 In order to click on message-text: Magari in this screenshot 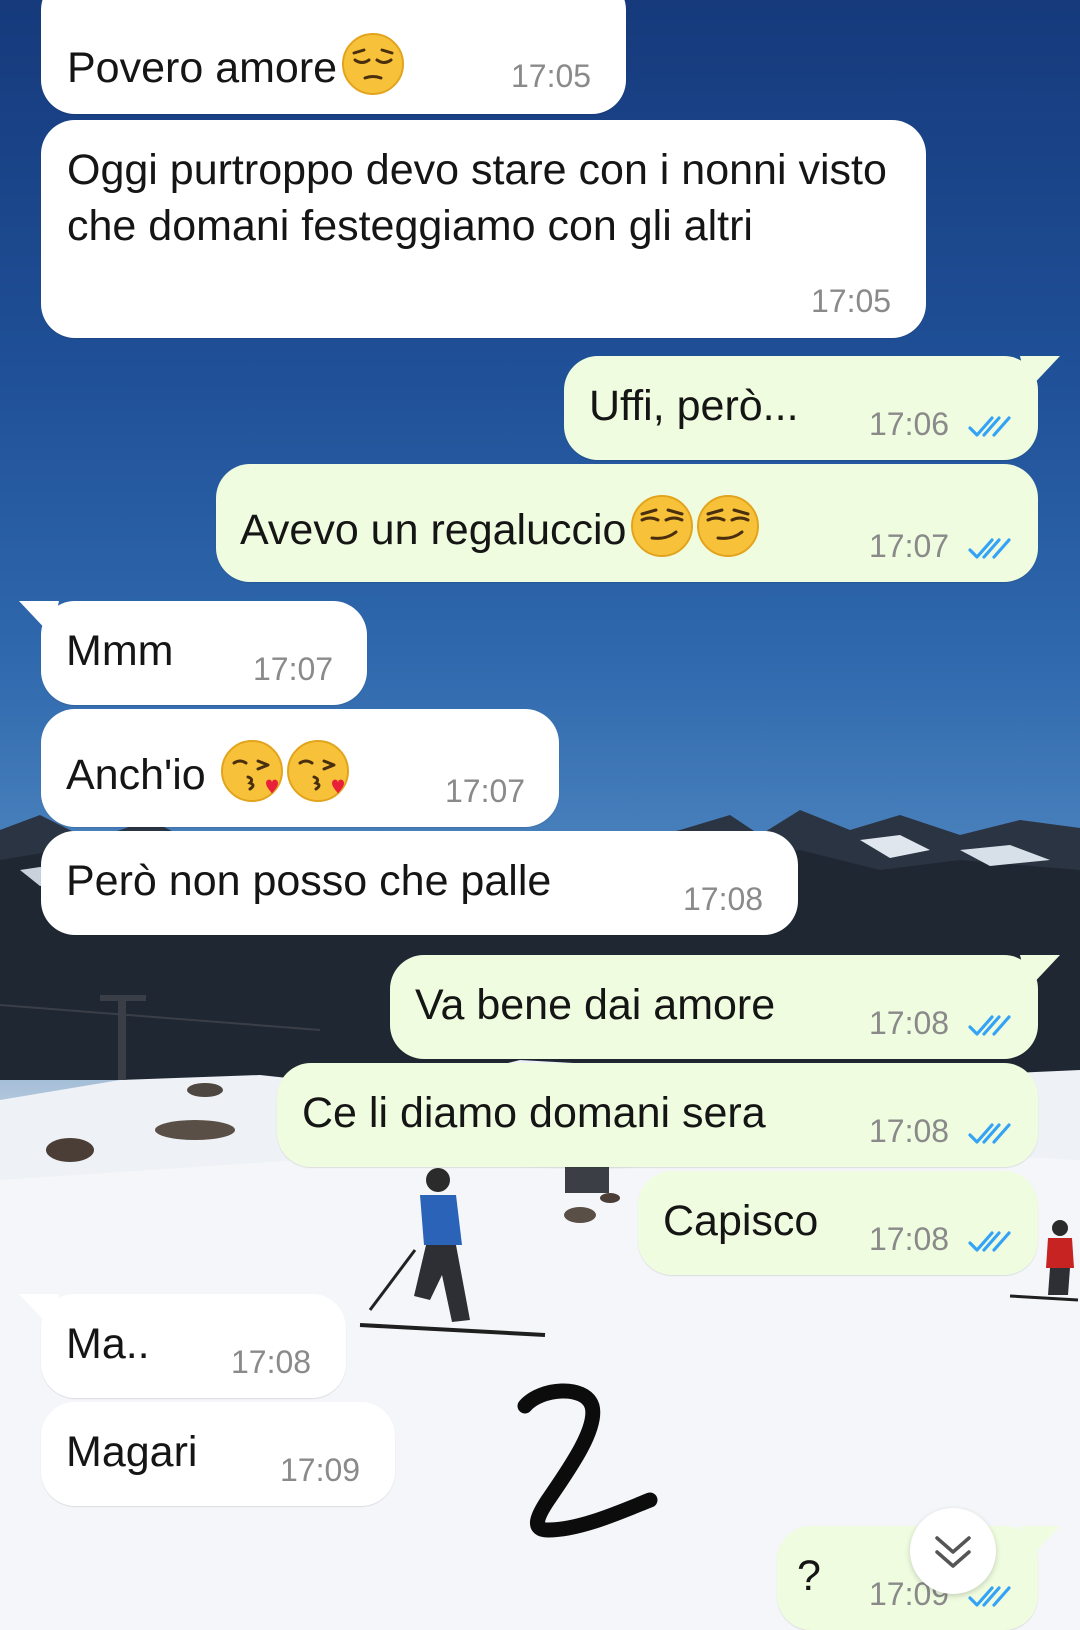, I will do `click(132, 1452)`.